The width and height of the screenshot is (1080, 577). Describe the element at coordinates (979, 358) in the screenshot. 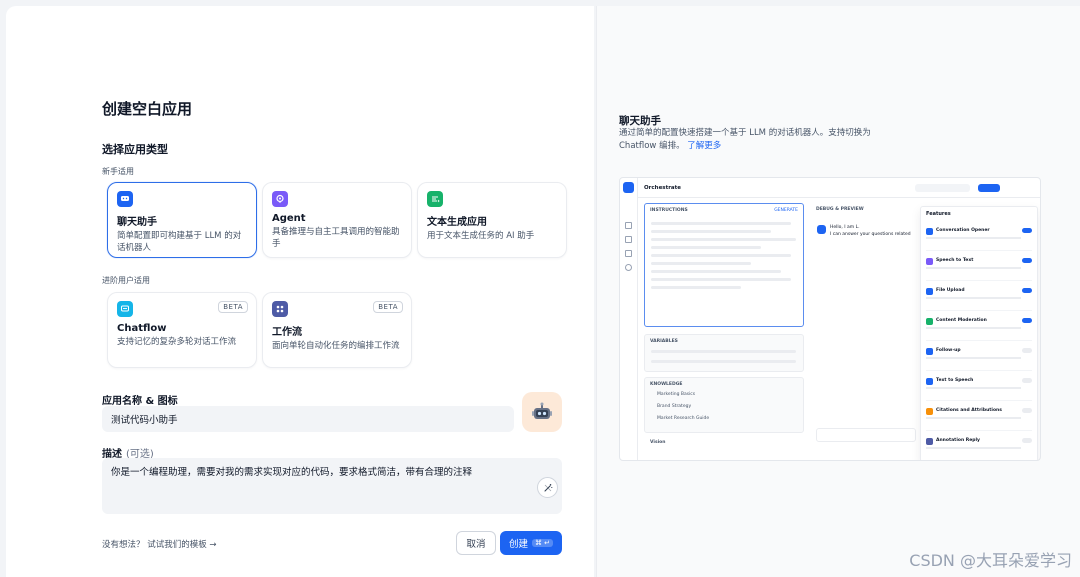

I see `feature-item: Follow-up` at that location.